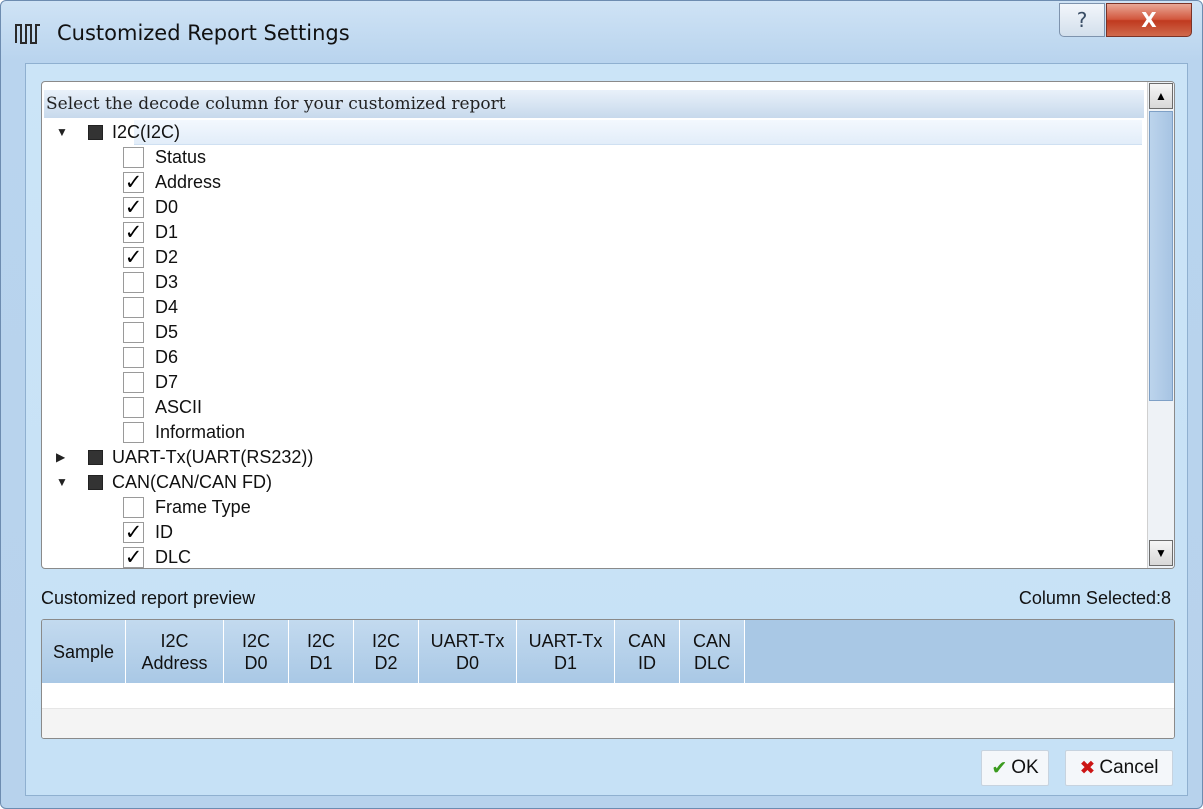 Image resolution: width=1203 pixels, height=809 pixels. I want to click on preview-header-fill, so click(959, 651).